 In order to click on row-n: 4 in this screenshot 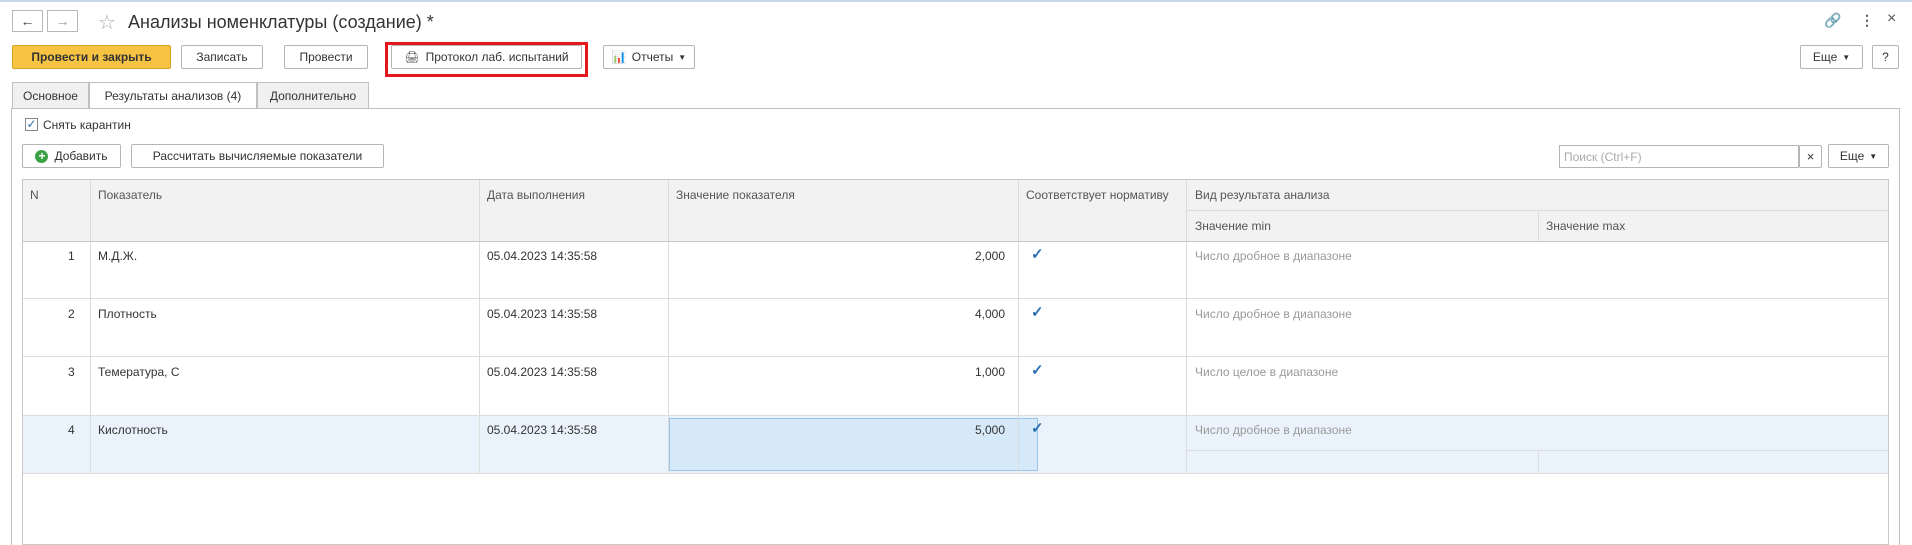, I will do `click(71, 430)`.